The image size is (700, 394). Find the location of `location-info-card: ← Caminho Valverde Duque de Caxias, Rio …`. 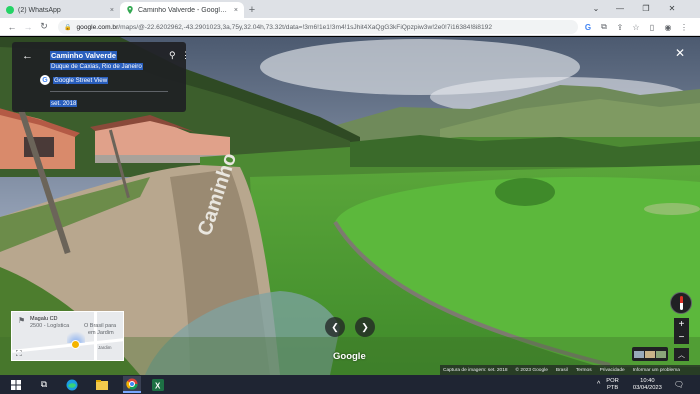

location-info-card: ← Caminho Valverde Duque de Caxias, Rio … is located at coordinates (101, 77).